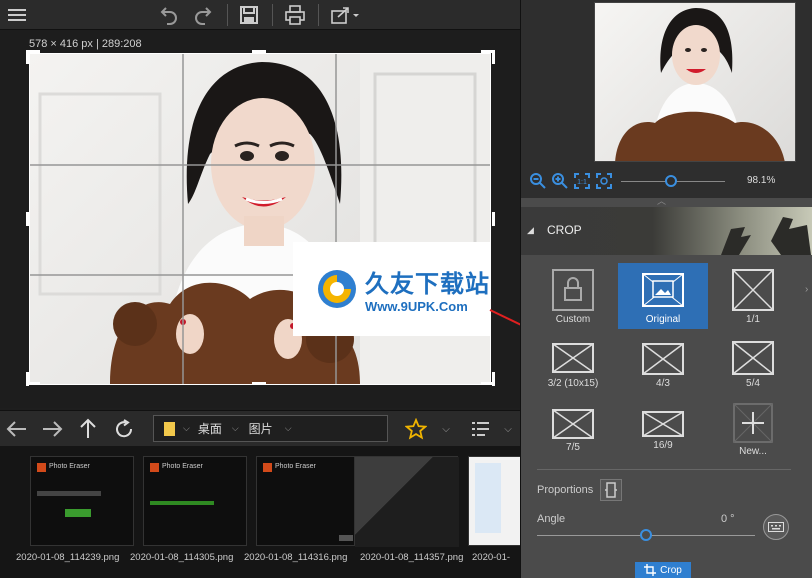  I want to click on image-dimensions-label: 578 × 416 px | 289:208, so click(85, 44).